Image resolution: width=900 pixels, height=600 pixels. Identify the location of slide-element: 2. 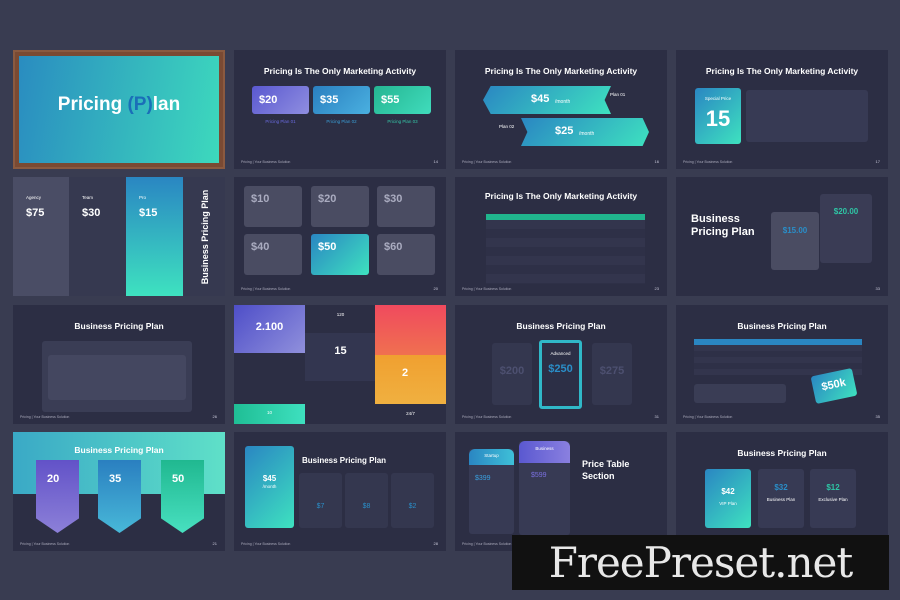
(410, 379).